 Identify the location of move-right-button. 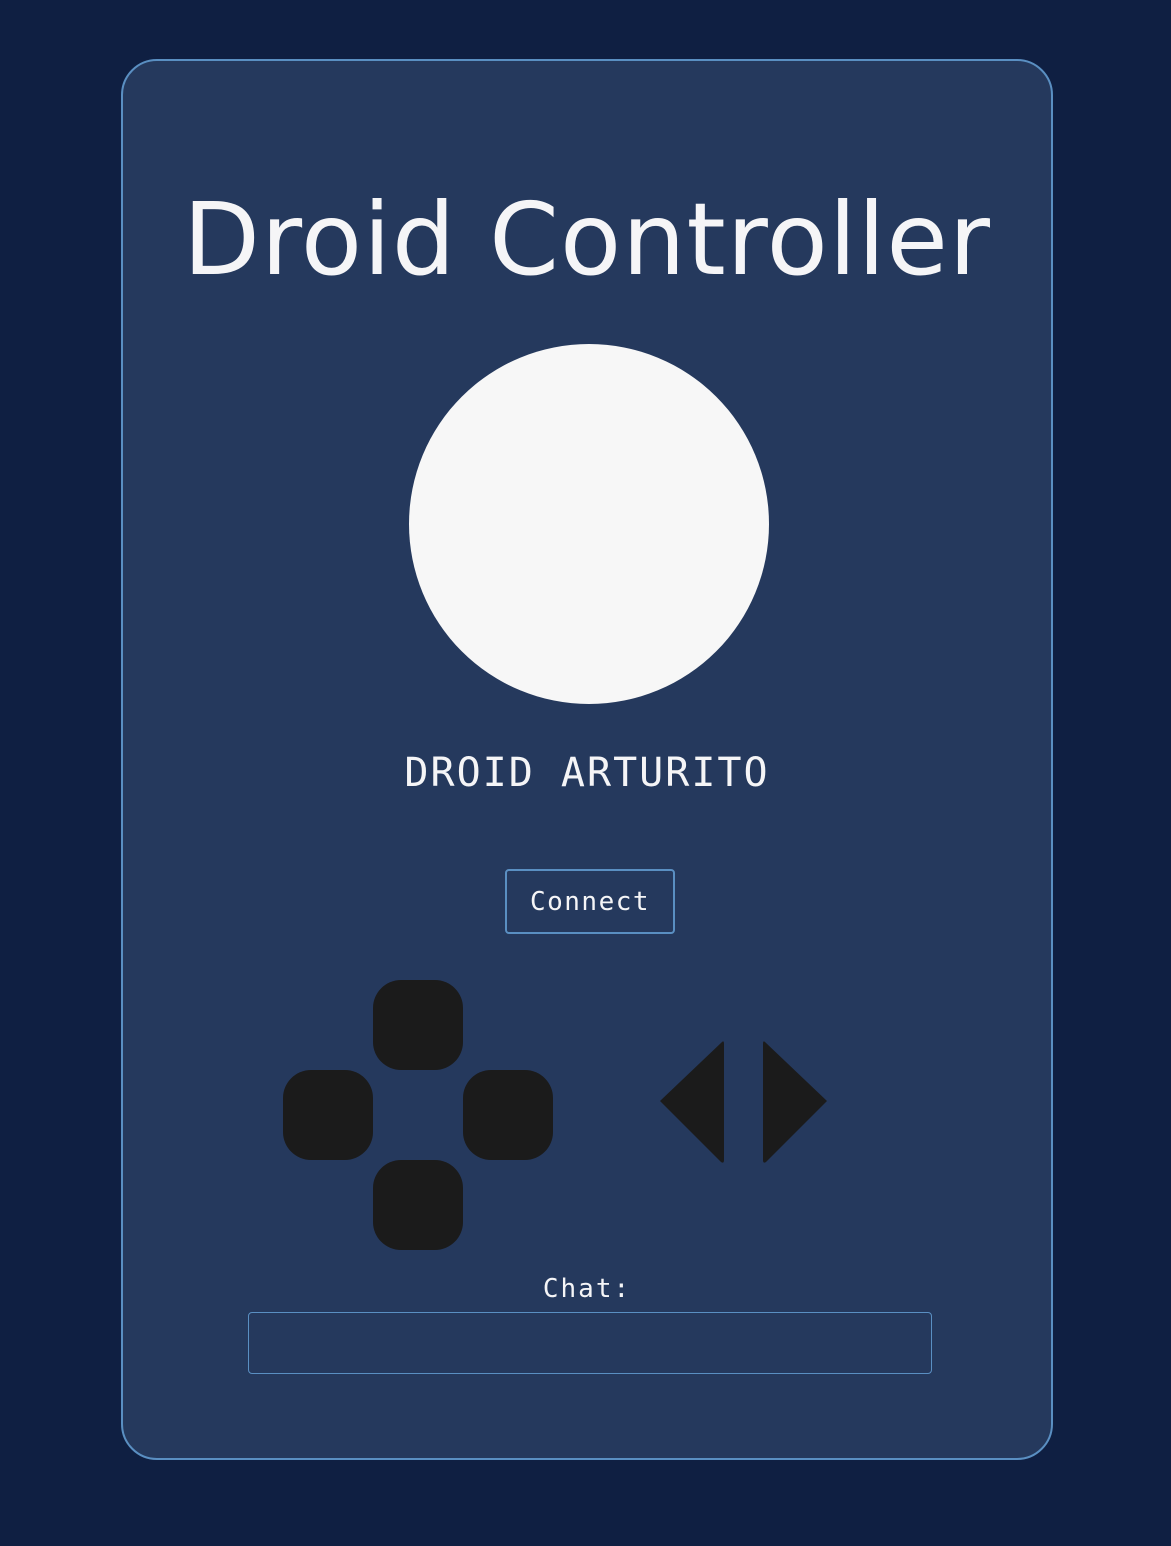
(508, 1115).